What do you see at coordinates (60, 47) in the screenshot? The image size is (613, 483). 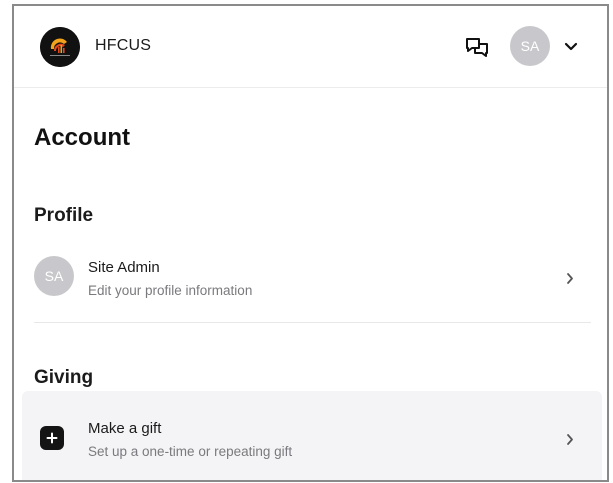 I see `church-logo-icon` at bounding box center [60, 47].